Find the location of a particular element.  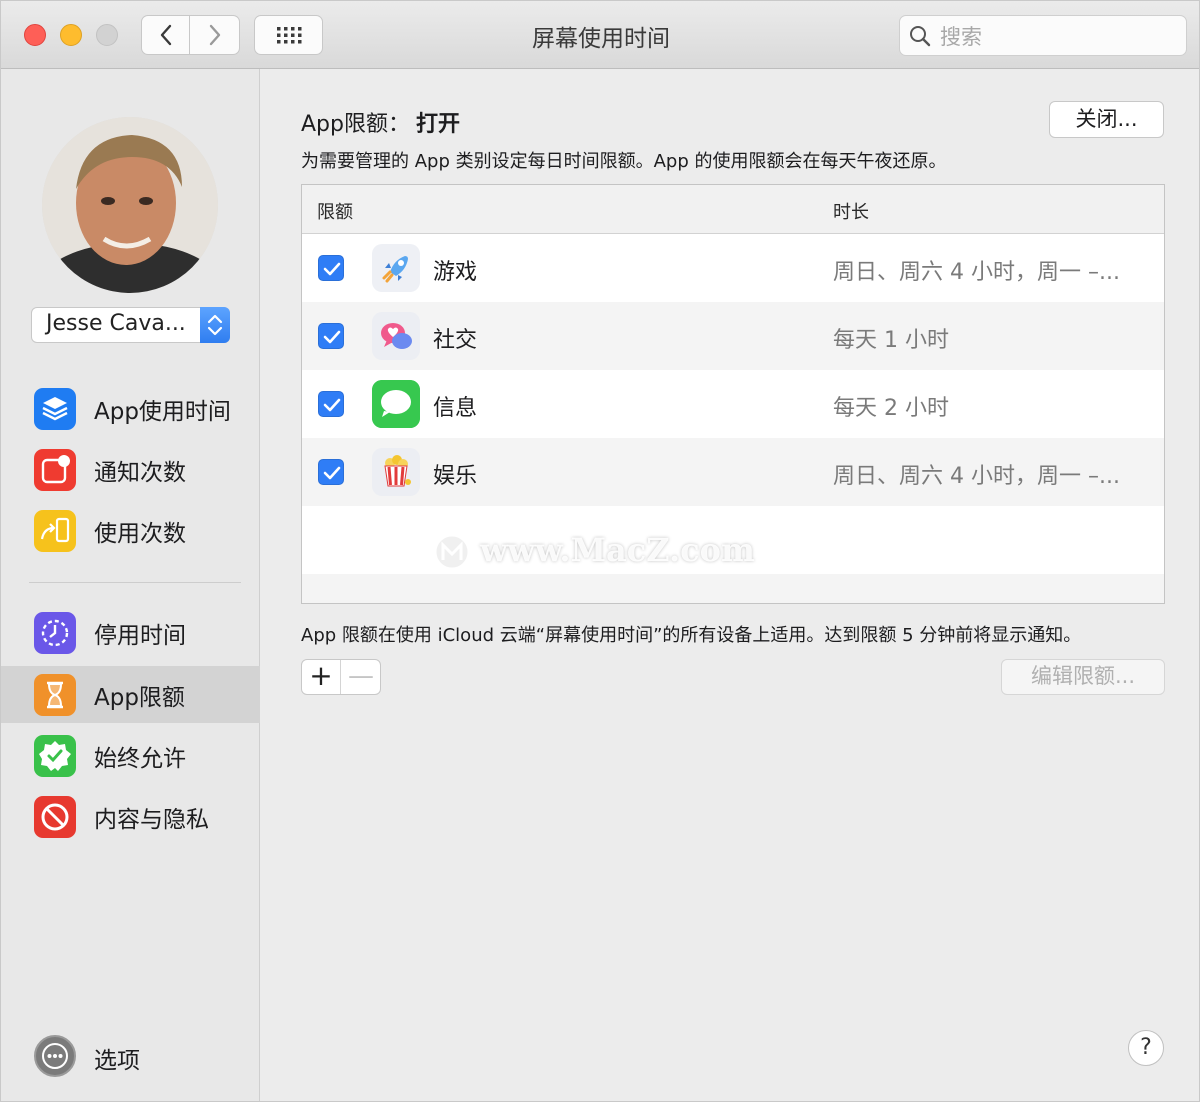

add-remove-control: + — is located at coordinates (341, 677).